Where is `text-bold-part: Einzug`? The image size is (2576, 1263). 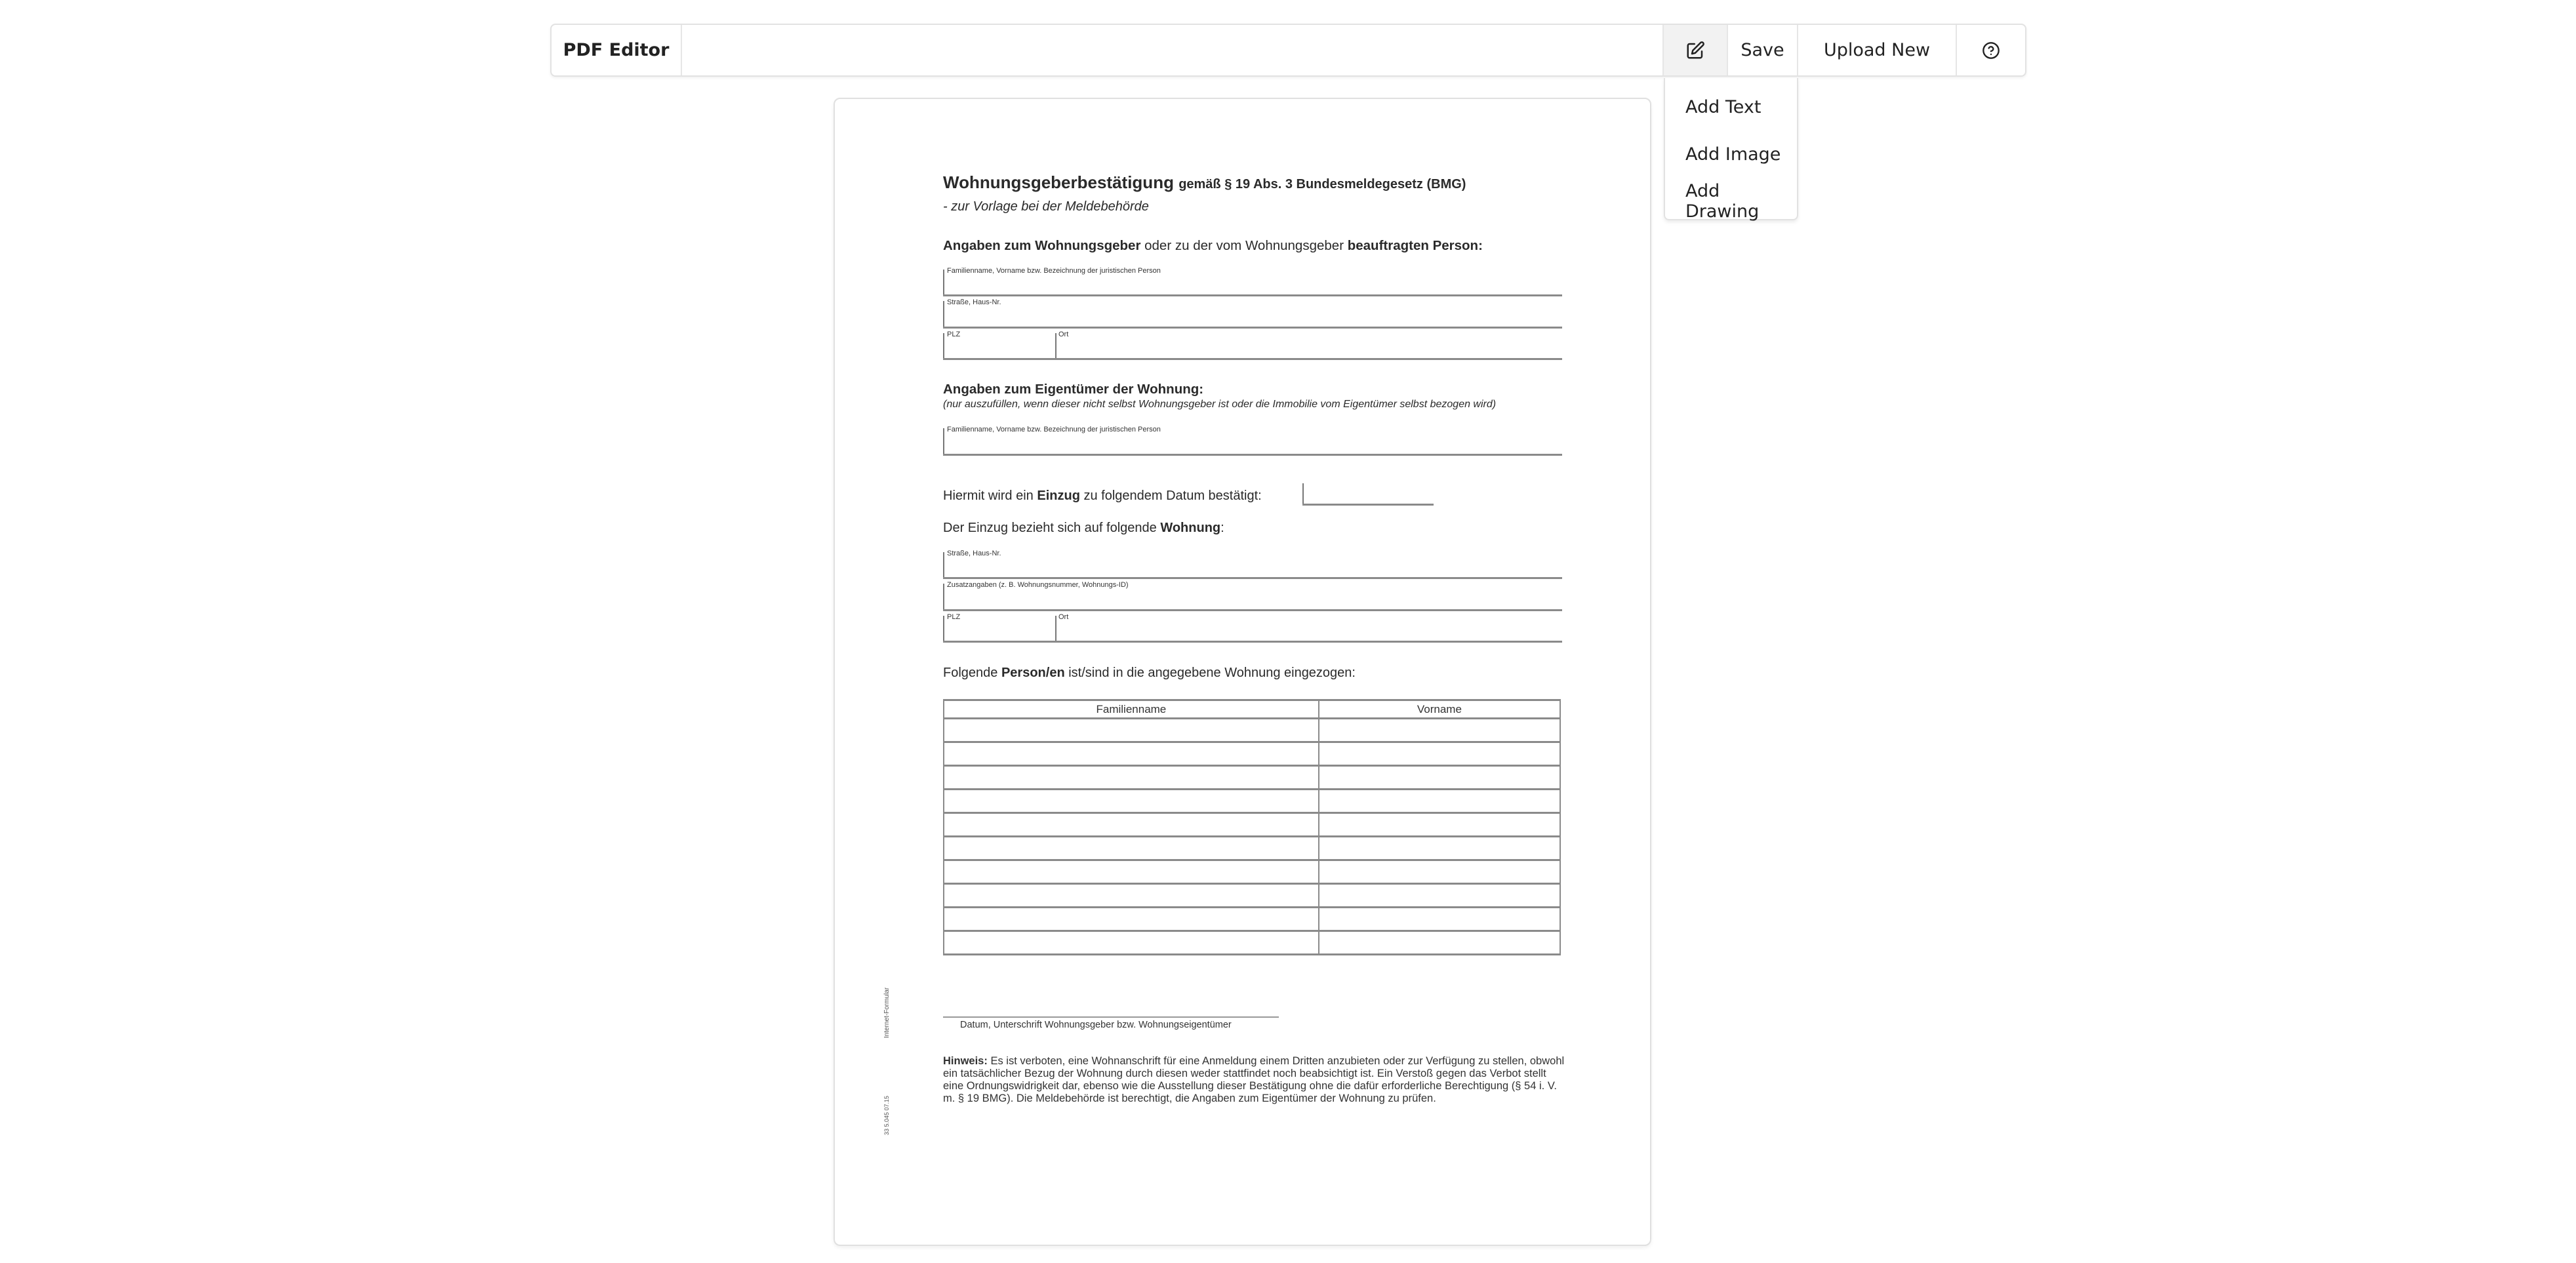 text-bold-part: Einzug is located at coordinates (1058, 496).